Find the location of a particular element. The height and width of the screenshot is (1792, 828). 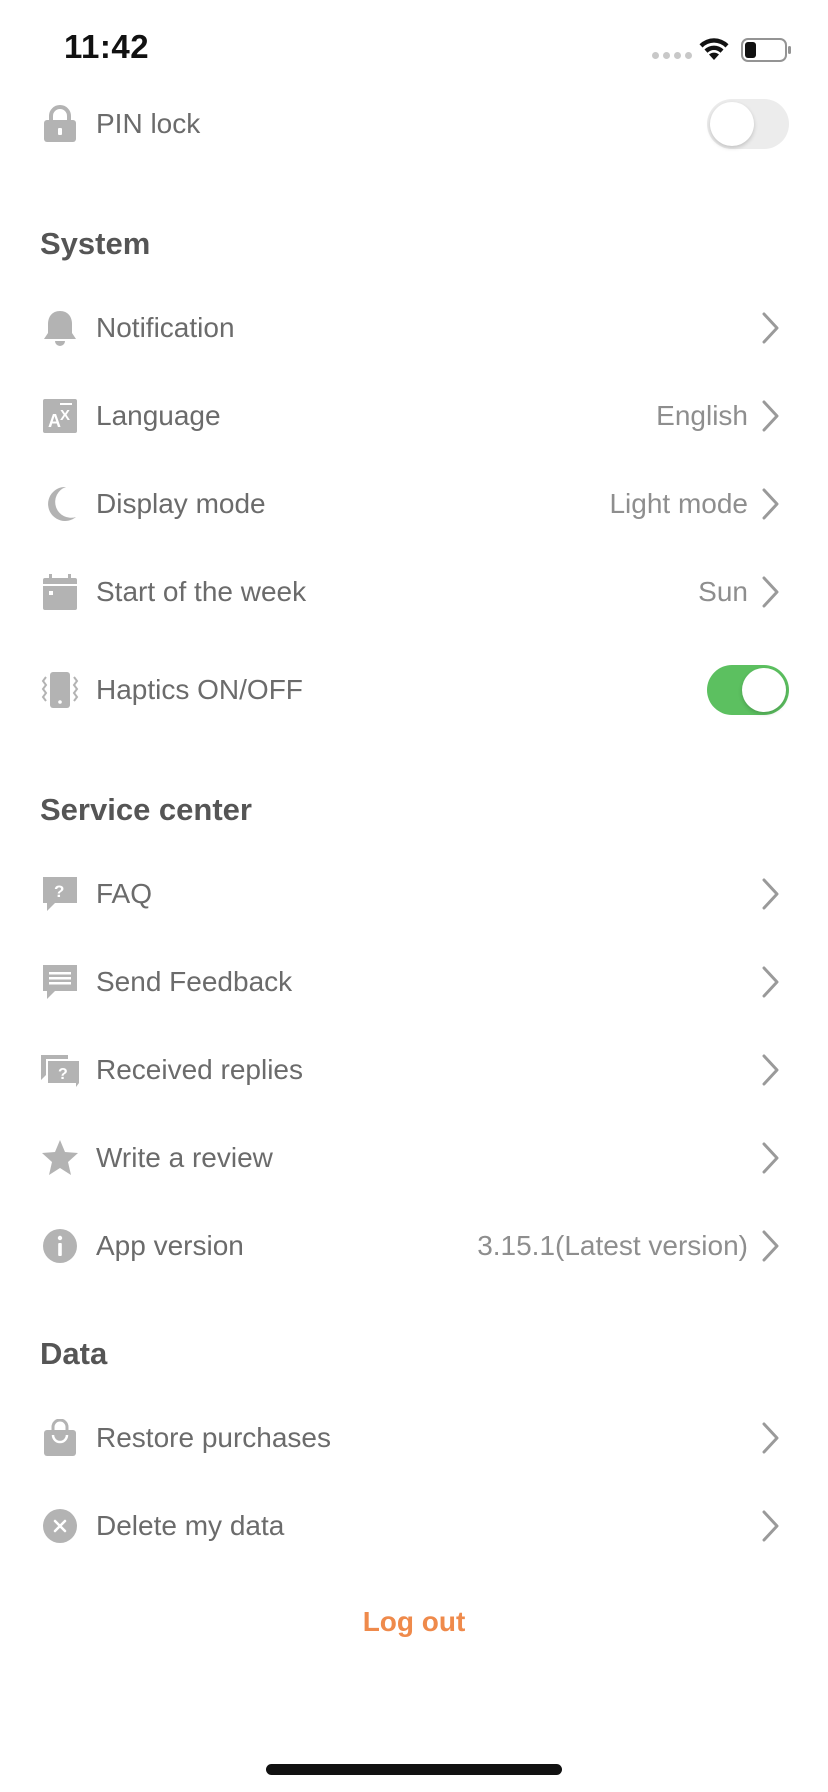

home-indicator is located at coordinates (414, 1769).